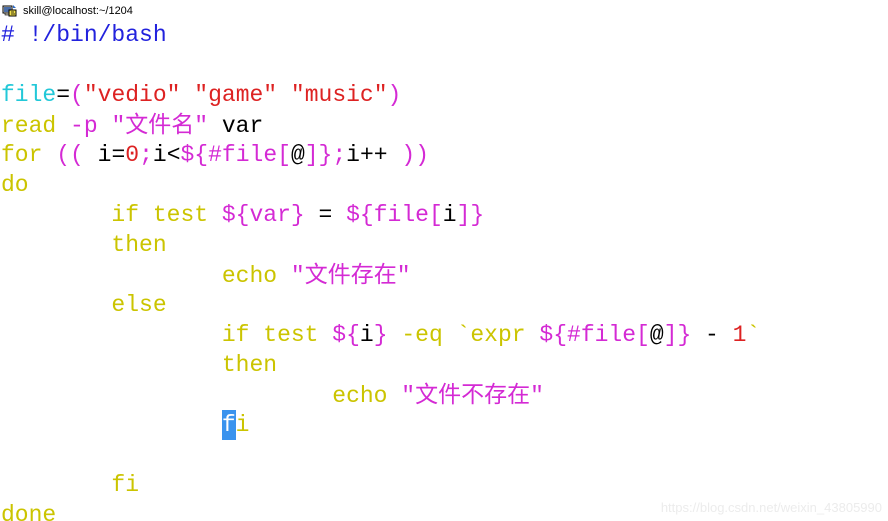 The image size is (888, 521). Describe the element at coordinates (70, 155) in the screenshot. I see `code-token-special: ((` at that location.